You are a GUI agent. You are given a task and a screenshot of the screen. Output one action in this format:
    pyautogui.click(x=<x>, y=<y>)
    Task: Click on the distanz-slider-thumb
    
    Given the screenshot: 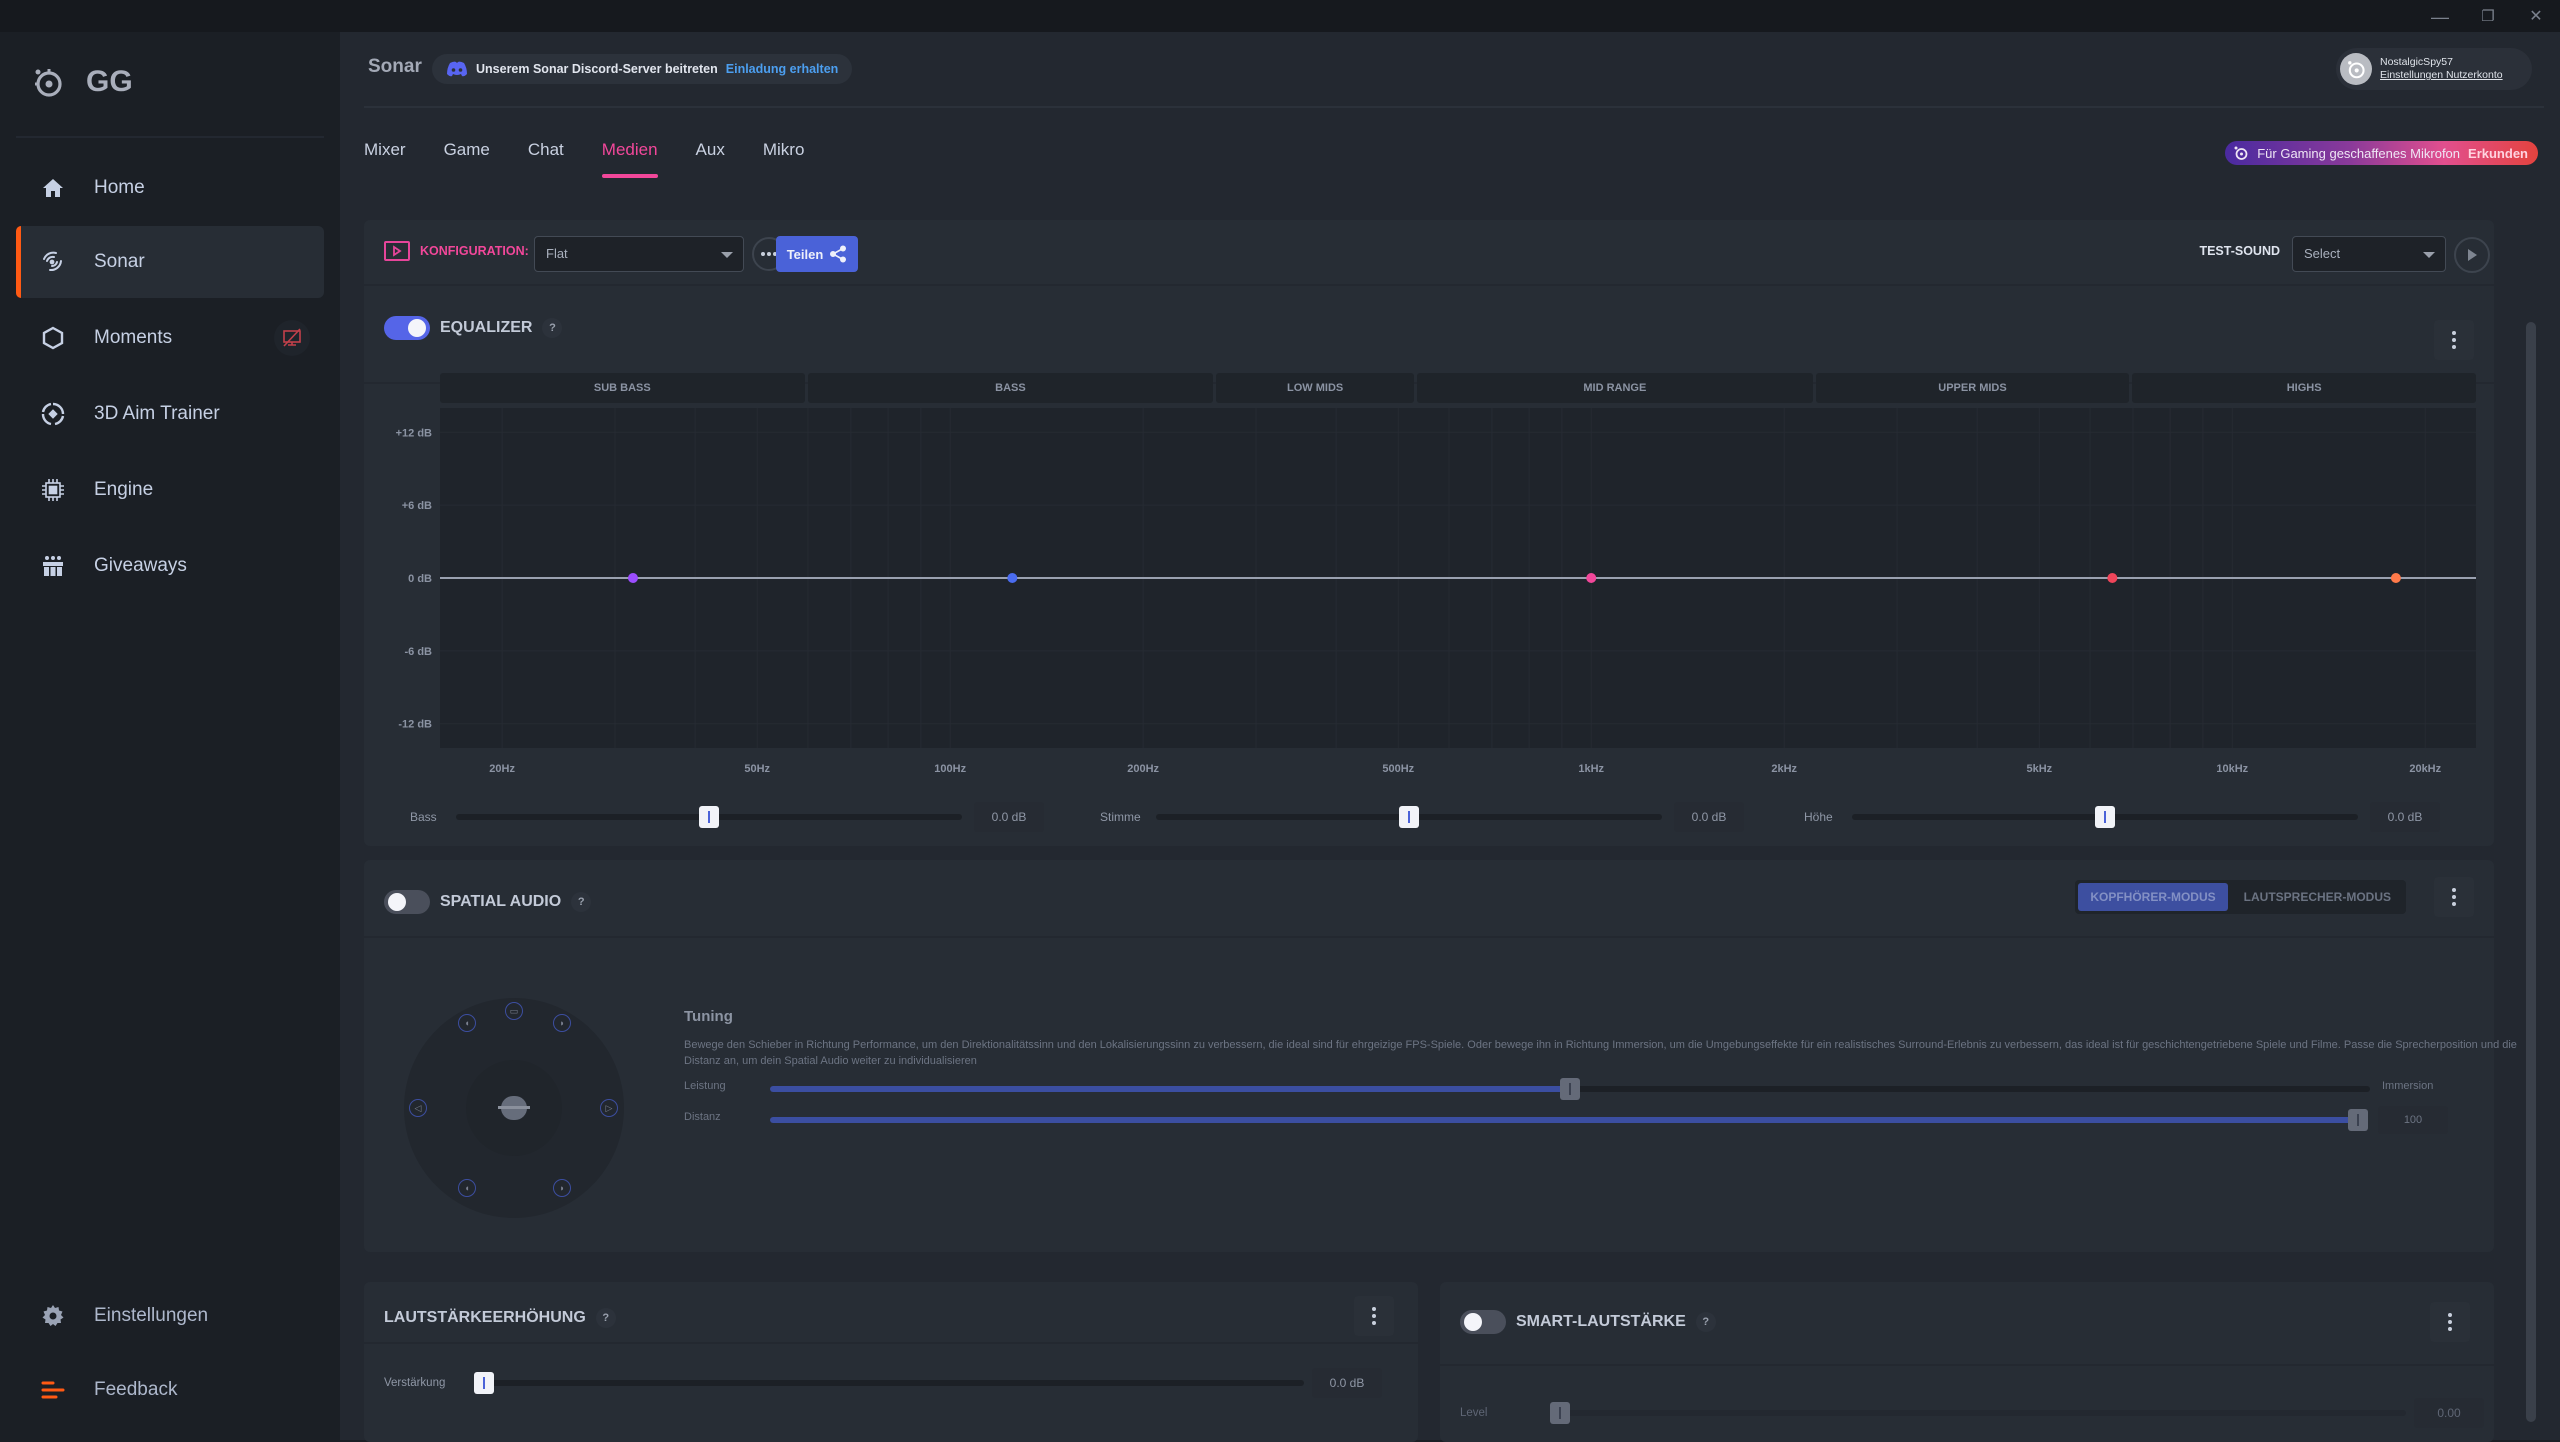 What is the action you would take?
    pyautogui.click(x=2358, y=1120)
    